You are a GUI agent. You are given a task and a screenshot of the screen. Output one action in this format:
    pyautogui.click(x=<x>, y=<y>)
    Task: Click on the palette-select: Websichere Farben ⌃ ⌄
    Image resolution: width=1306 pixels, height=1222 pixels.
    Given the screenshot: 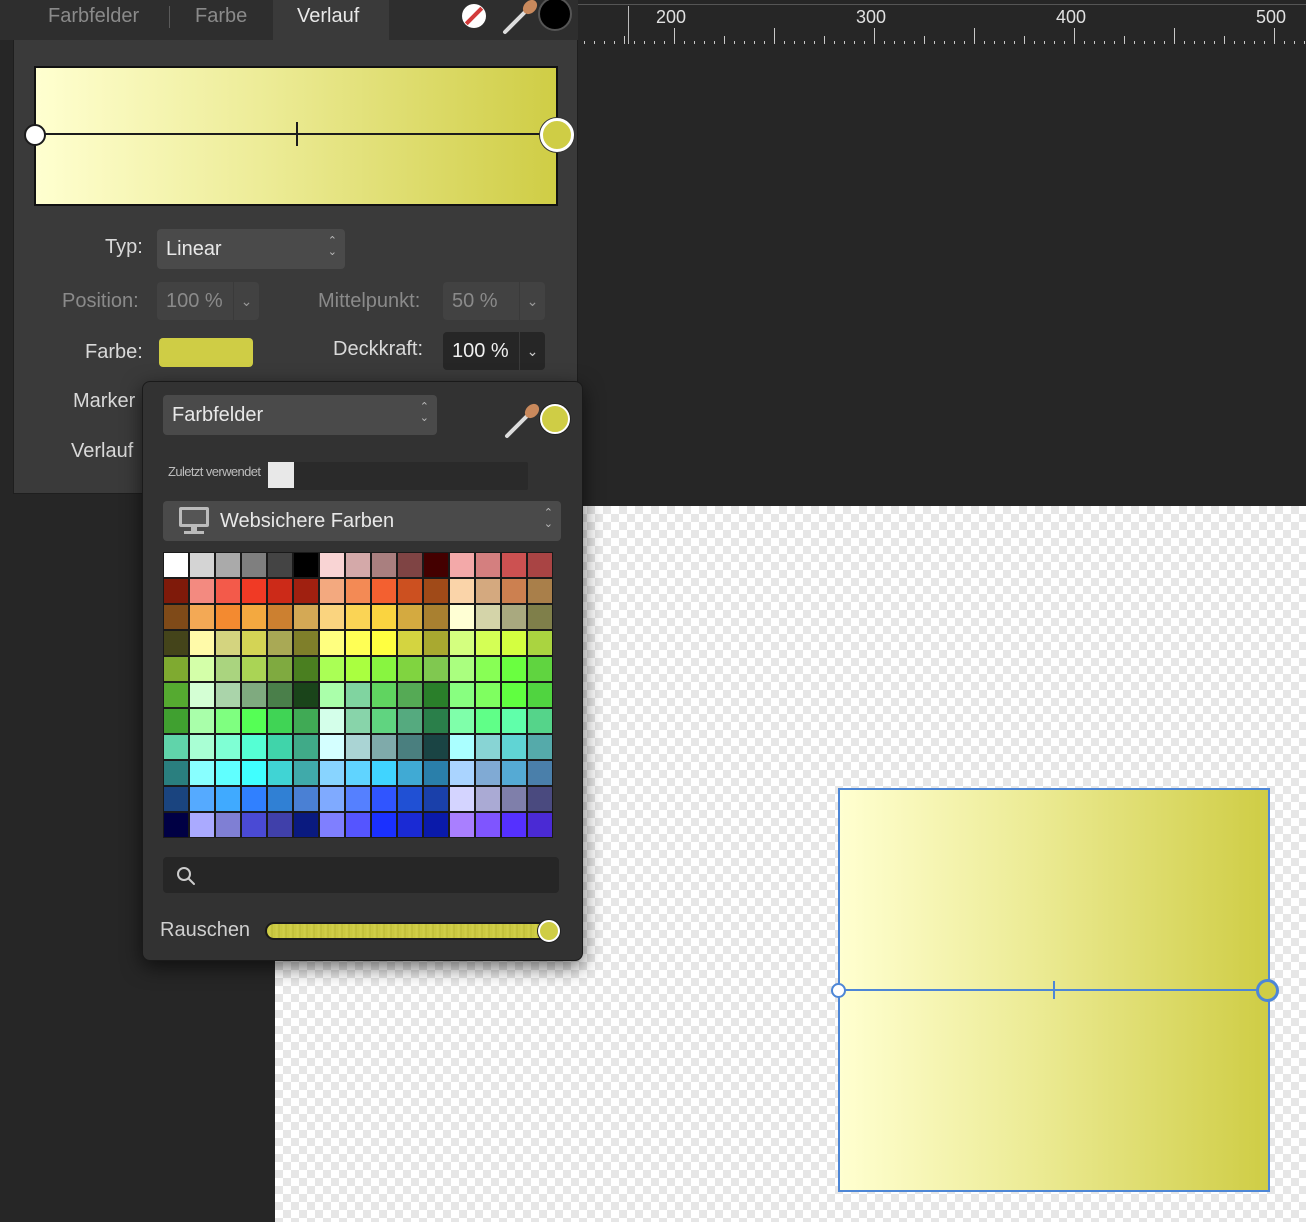 What is the action you would take?
    pyautogui.click(x=362, y=521)
    